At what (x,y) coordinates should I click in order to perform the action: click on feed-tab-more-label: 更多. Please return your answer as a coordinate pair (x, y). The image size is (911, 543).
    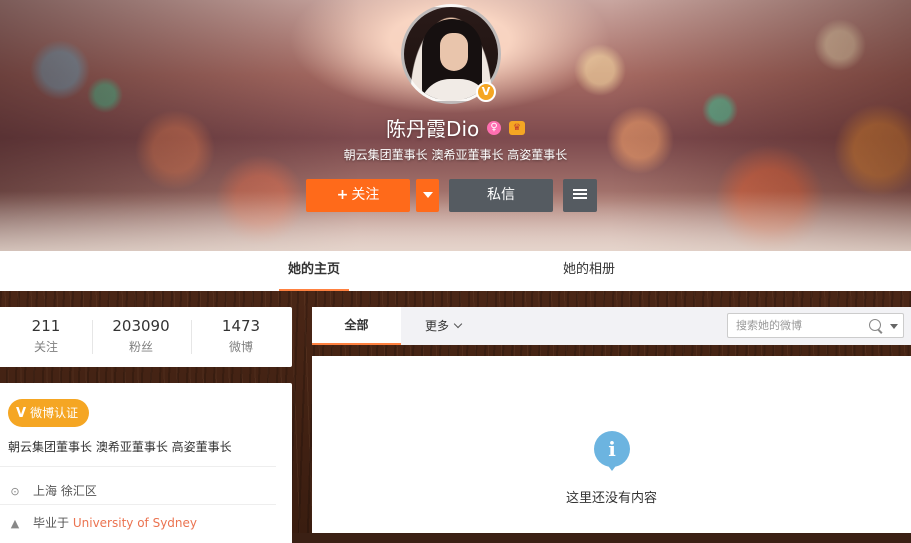
    Looking at the image, I should click on (437, 326).